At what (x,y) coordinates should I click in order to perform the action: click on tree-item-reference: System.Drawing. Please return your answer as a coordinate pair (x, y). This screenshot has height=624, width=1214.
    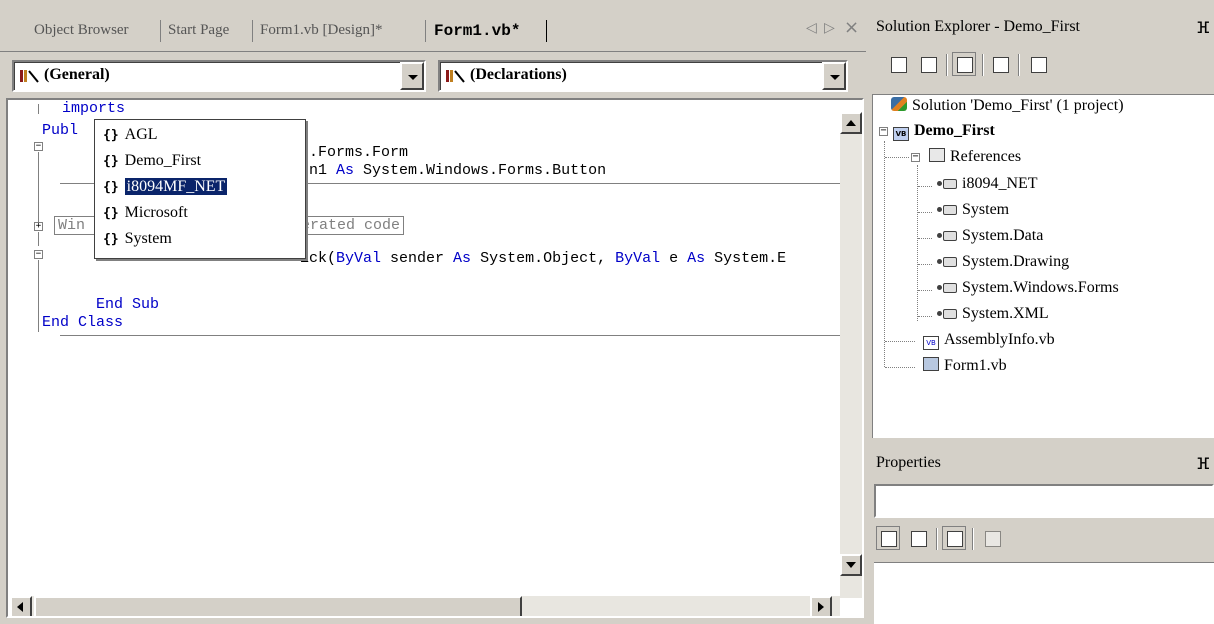
    Looking at the image, I should click on (1003, 262).